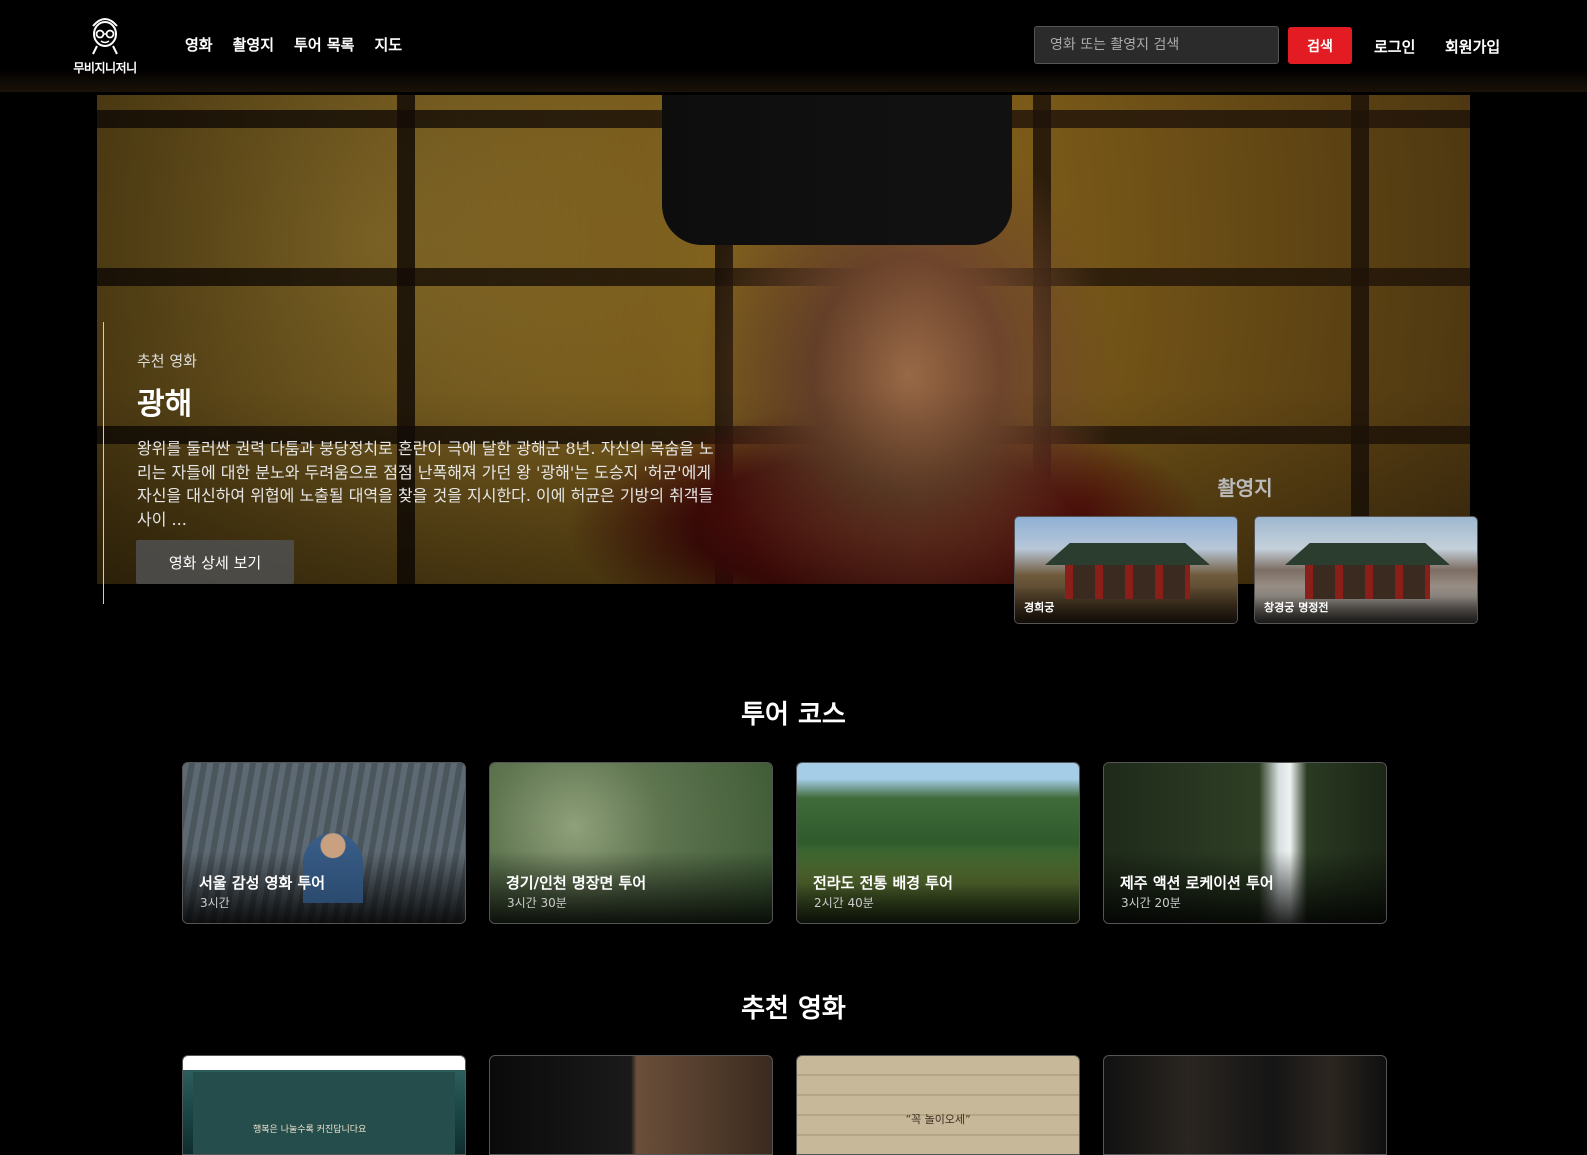  What do you see at coordinates (215, 562) in the screenshot?
I see `movie-detail-button: 영화 상세 보기` at bounding box center [215, 562].